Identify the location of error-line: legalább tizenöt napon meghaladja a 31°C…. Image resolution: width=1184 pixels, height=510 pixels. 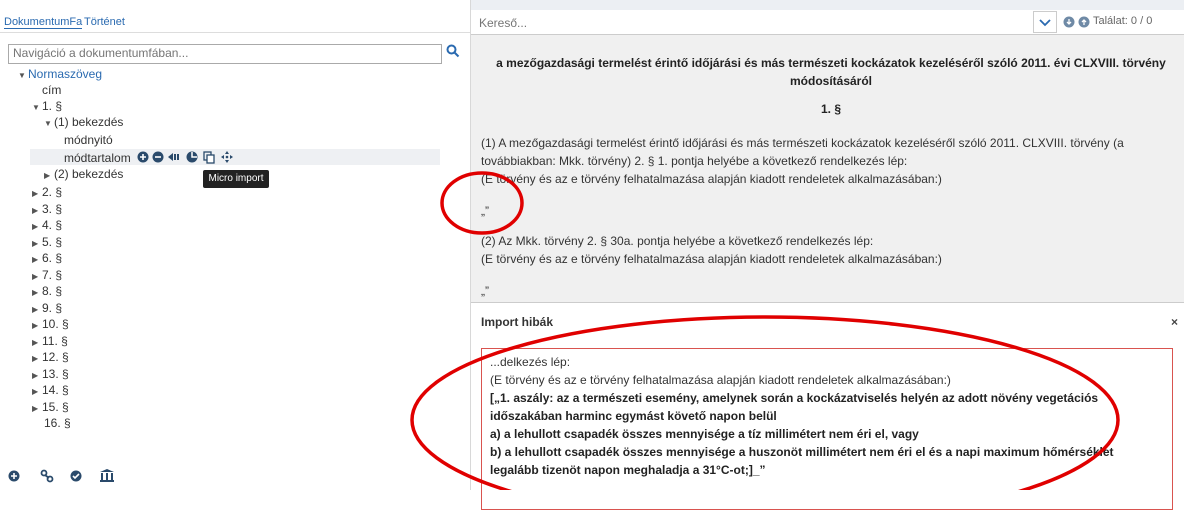
(628, 470).